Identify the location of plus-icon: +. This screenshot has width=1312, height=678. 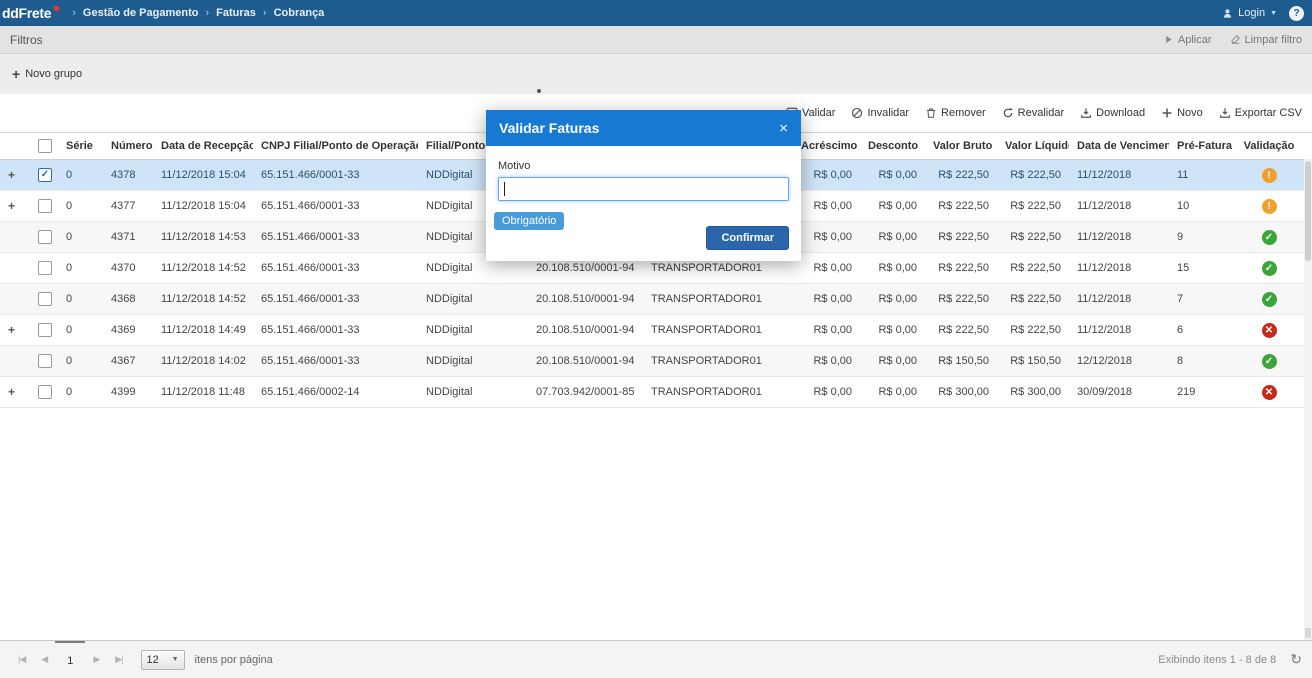
(16, 74).